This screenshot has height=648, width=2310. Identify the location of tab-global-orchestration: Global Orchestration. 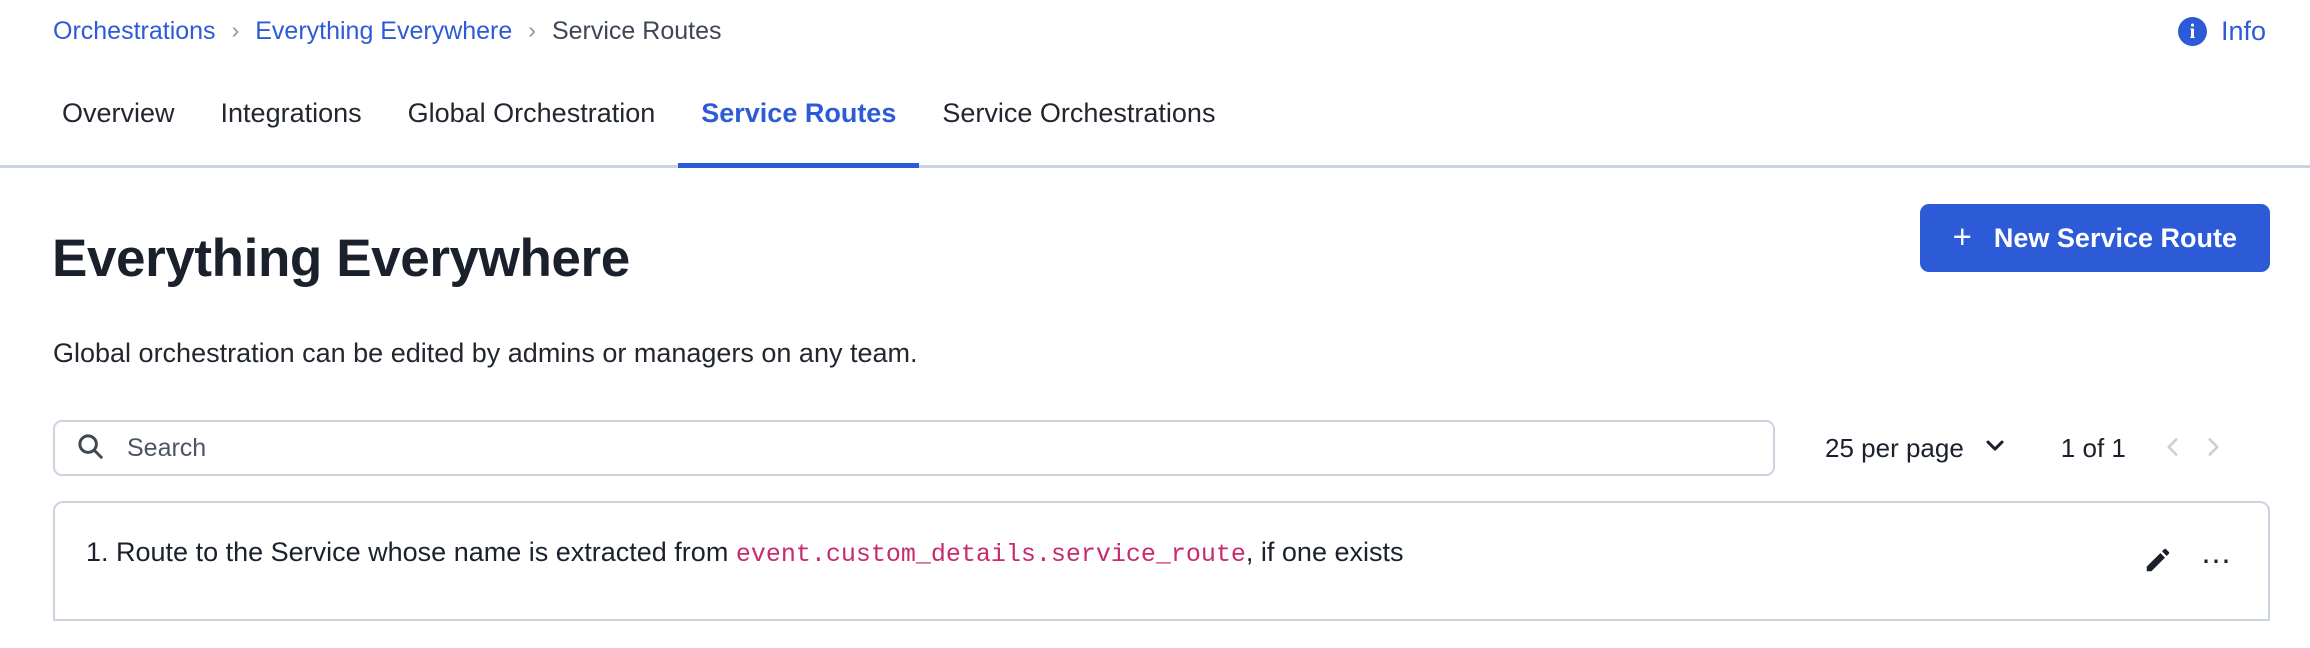
(532, 113).